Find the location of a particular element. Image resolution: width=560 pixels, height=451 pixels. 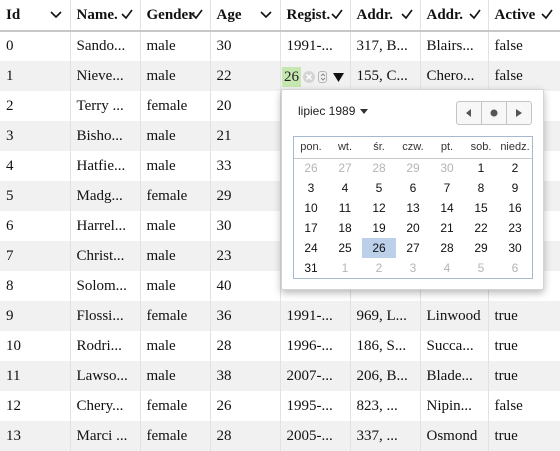

table-cell: 30 is located at coordinates (245, 46).